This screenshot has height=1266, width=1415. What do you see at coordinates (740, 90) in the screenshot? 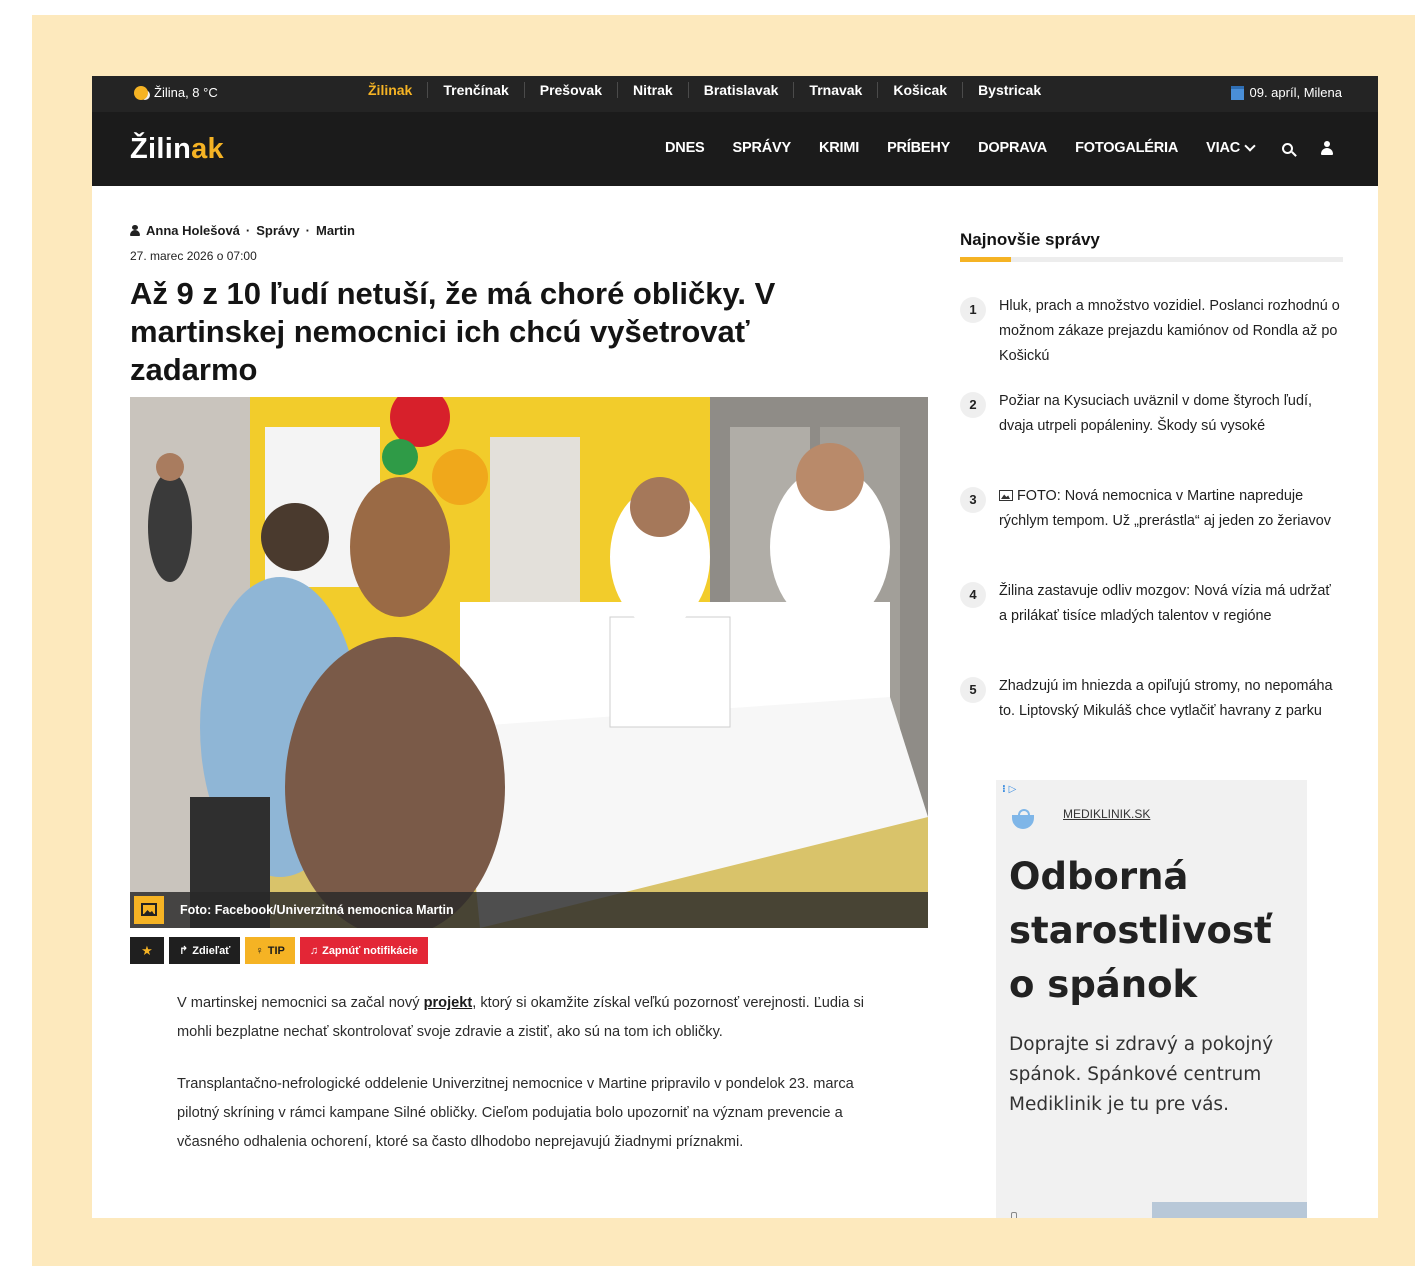
I see `region-link-bratislavak: Bratislavak` at bounding box center [740, 90].